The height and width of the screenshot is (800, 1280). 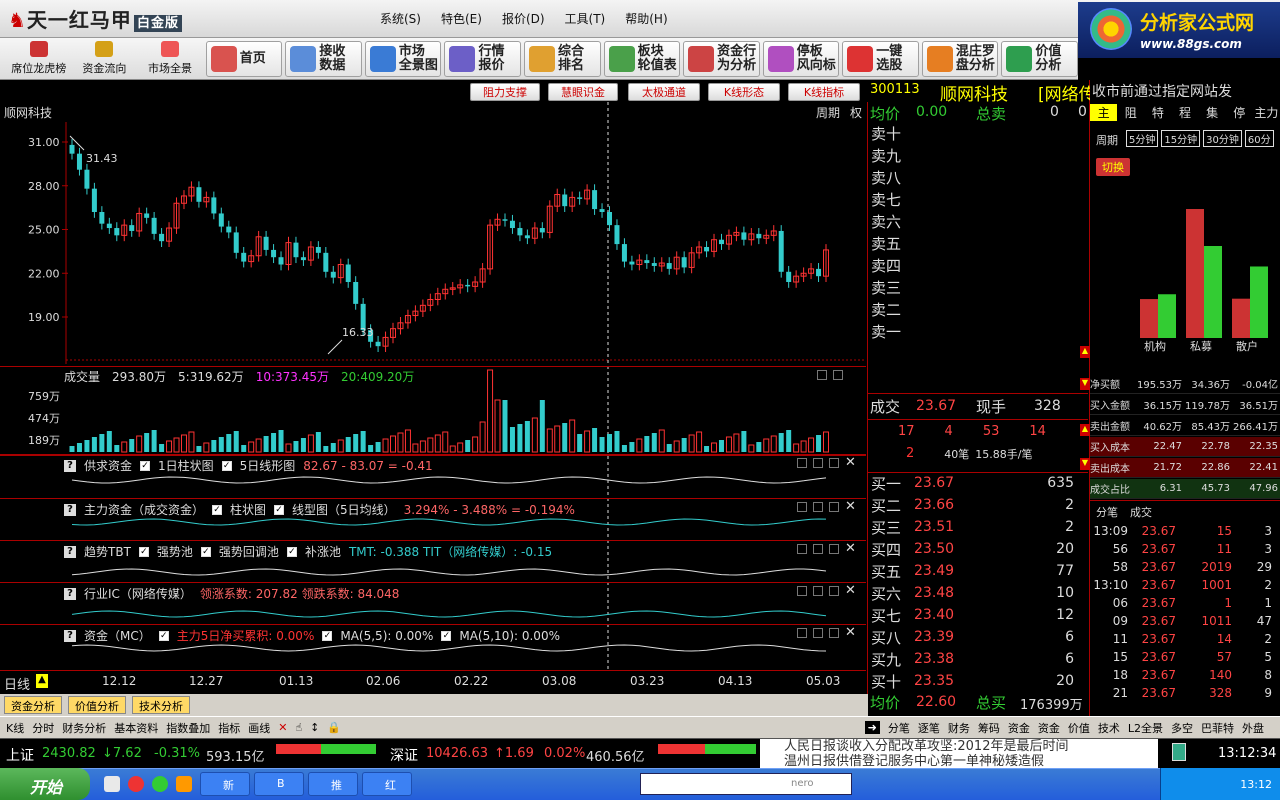 I want to click on toolbar-small-0: 席位龙虎榜, so click(x=39, y=58).